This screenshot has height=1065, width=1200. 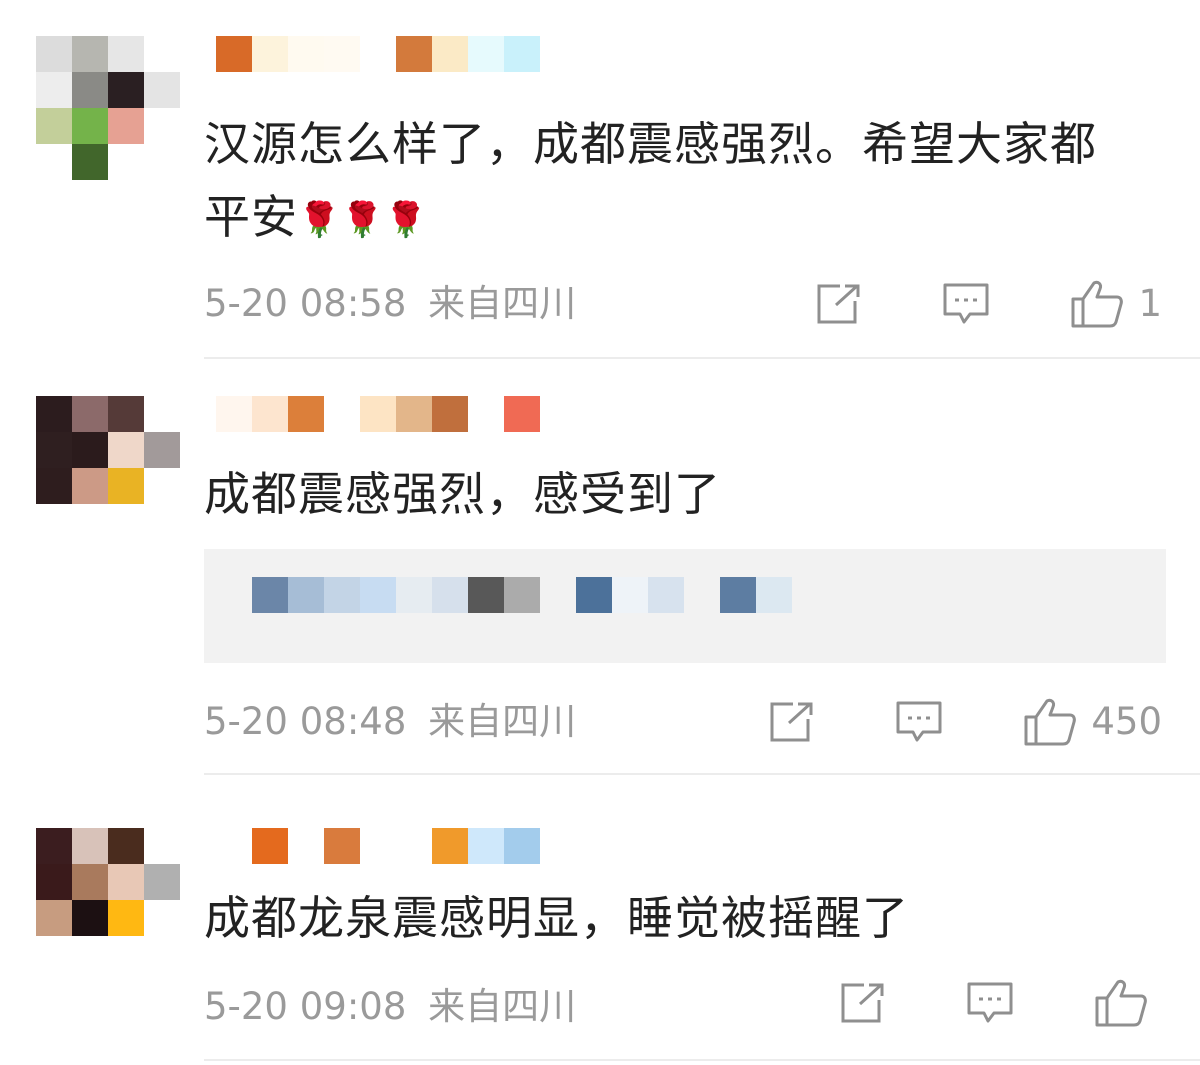 I want to click on comment-text-line: 汉源怎么样了，成都震感强烈。希望大家都, so click(x=650, y=144).